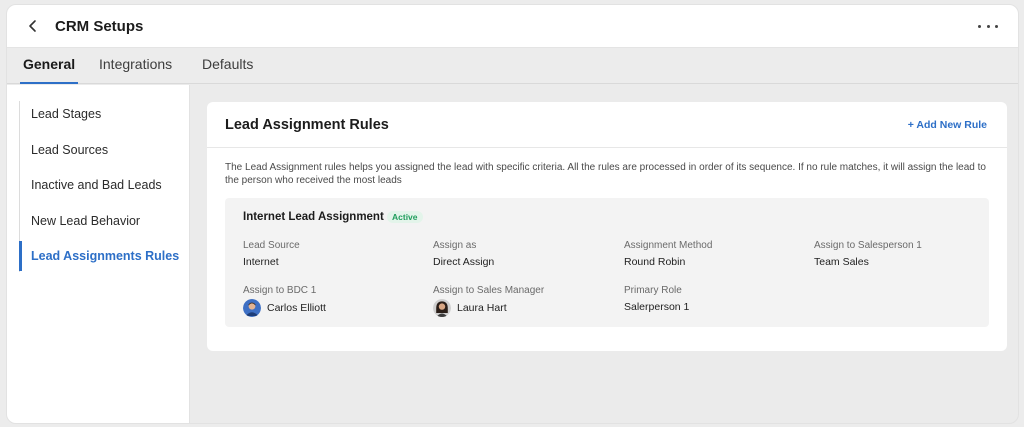 The width and height of the screenshot is (1024, 427). What do you see at coordinates (101, 185) in the screenshot?
I see `sidebar-item-inactive-bad-leads: Inactive and Bad Leads` at bounding box center [101, 185].